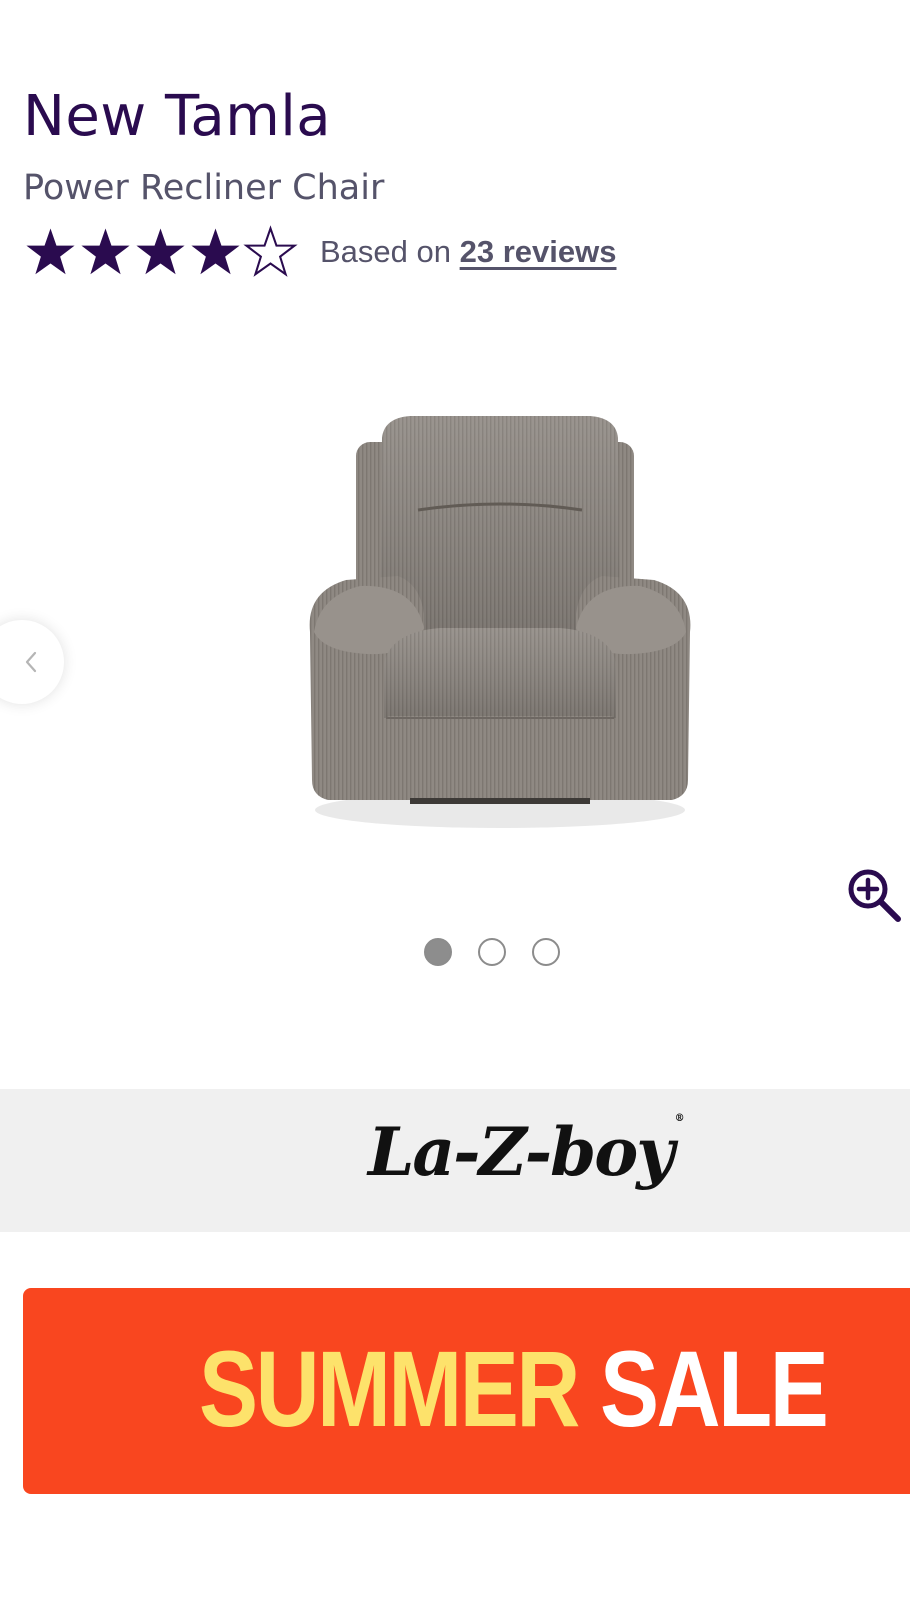  What do you see at coordinates (679, 1118) in the screenshot?
I see `brand-logo-reg: ®` at bounding box center [679, 1118].